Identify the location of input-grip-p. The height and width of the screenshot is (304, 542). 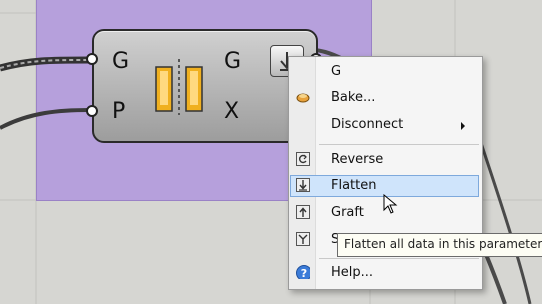
(92, 111).